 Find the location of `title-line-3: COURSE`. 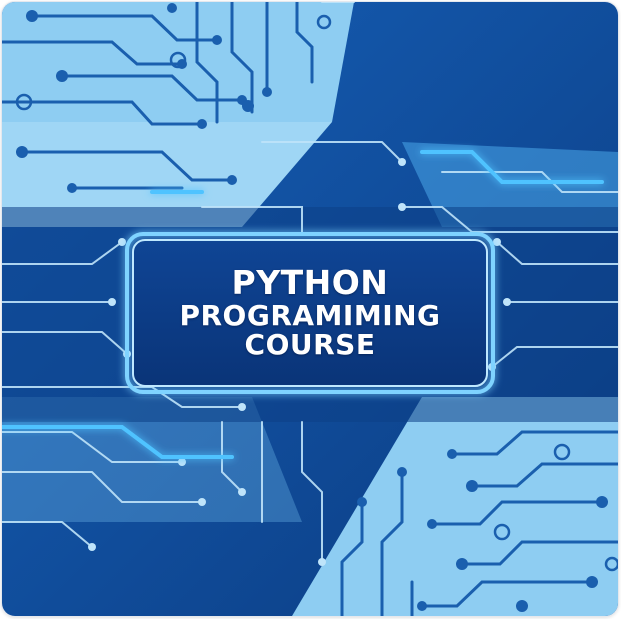

title-line-3: COURSE is located at coordinates (310, 345).